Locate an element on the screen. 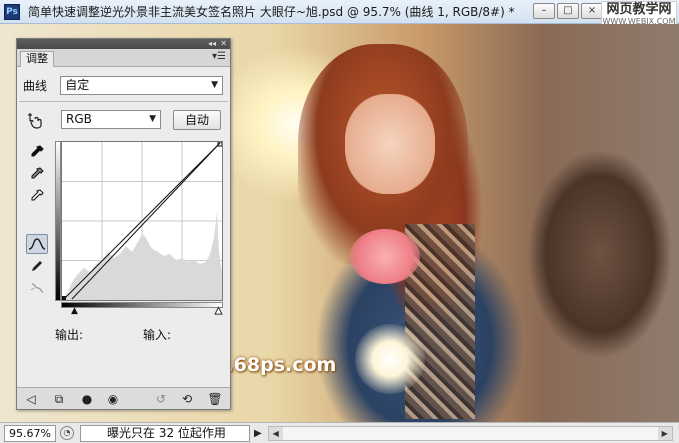 The width and height of the screenshot is (679, 443). tab-adjustments: 调整 is located at coordinates (37, 59).